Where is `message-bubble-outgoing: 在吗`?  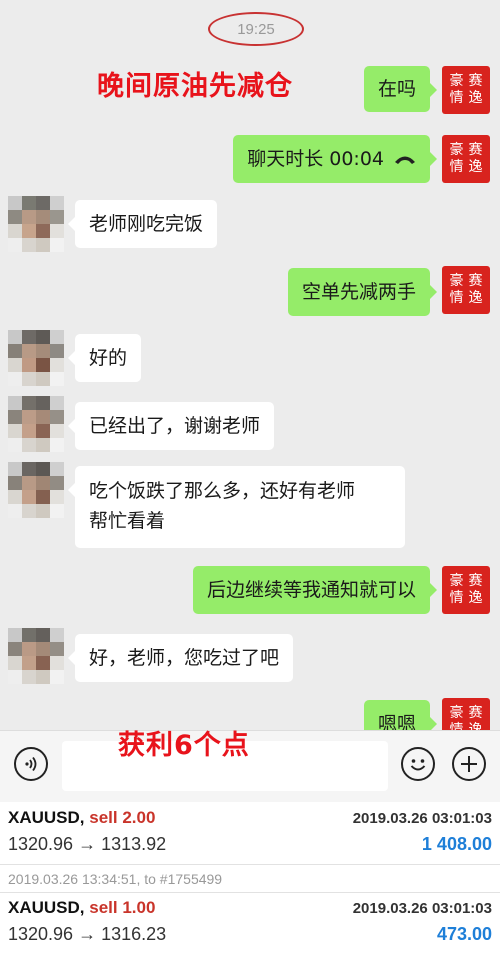 message-bubble-outgoing: 在吗 is located at coordinates (400, 89).